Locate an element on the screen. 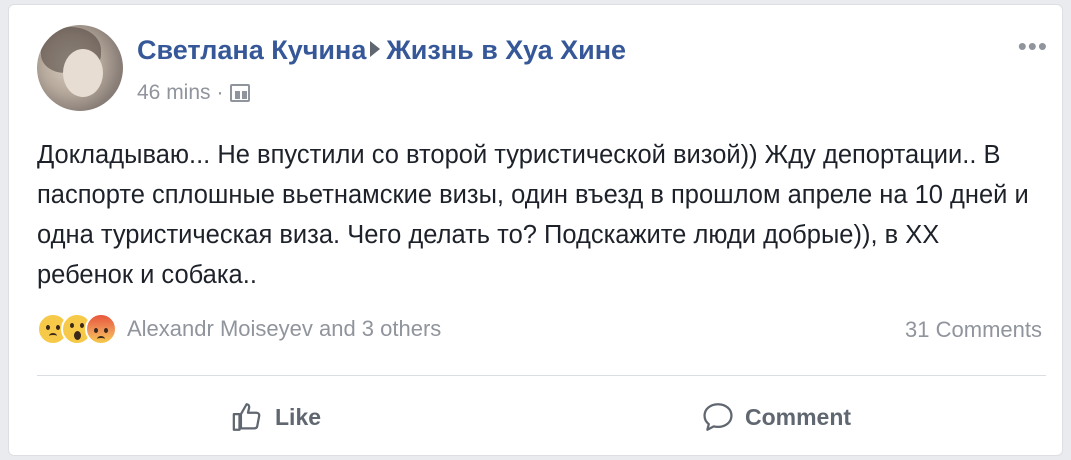 This screenshot has height=460, width=1071. angry-emoji-icon is located at coordinates (101, 329).